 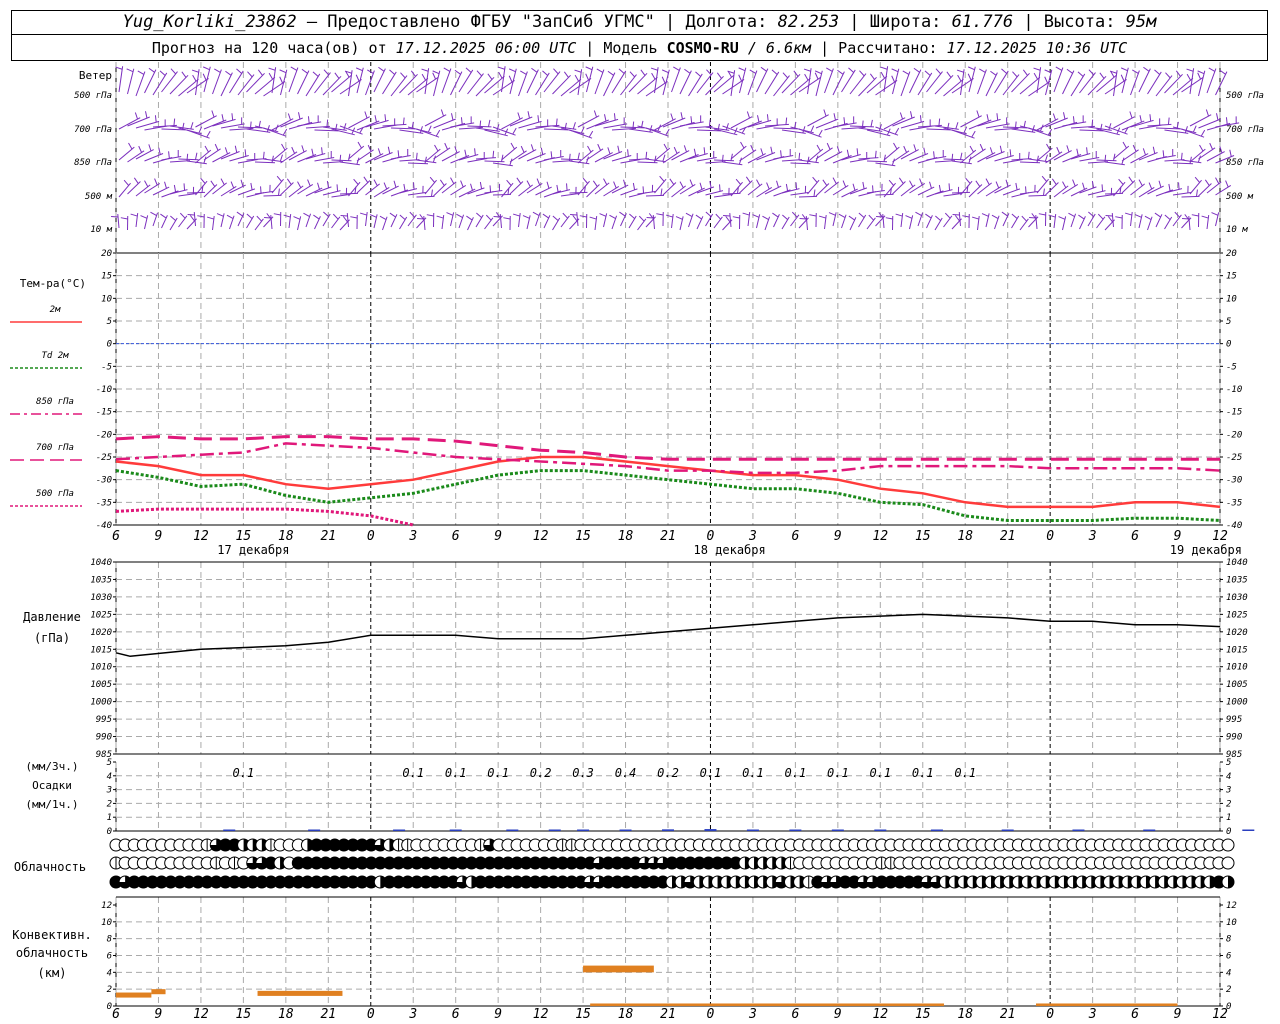 I want to click on conv-axis-tick-left: 8, so click(x=109, y=940).